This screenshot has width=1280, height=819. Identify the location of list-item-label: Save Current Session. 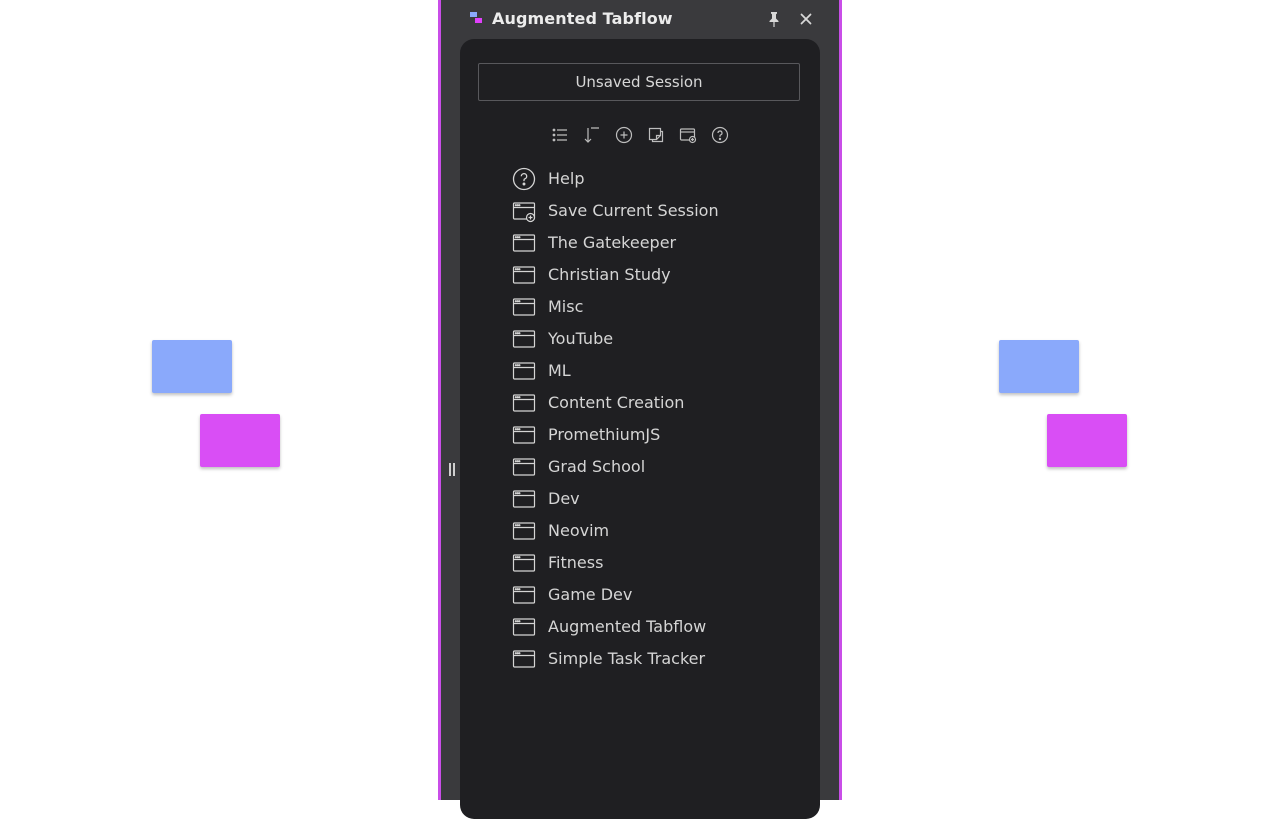
(633, 210).